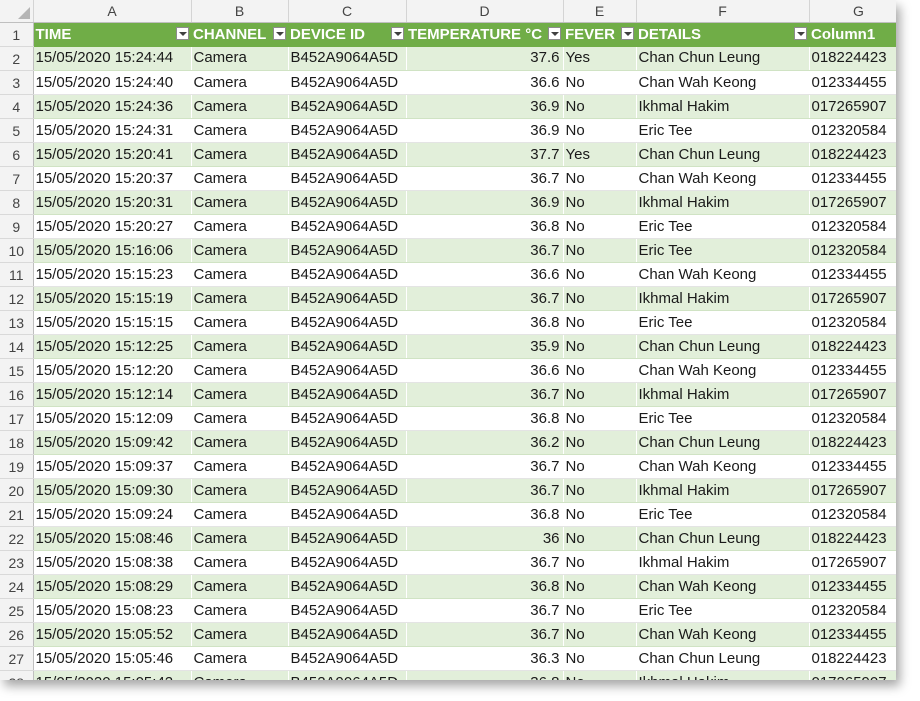 The image size is (920, 701). I want to click on cell-fever: Yes, so click(599, 58).